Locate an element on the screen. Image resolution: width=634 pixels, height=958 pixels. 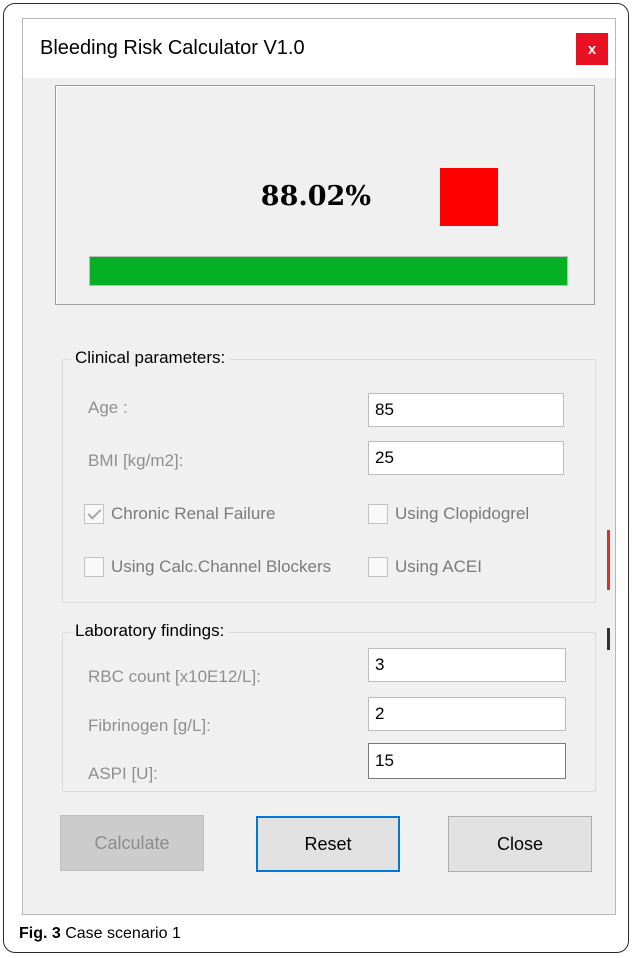
laboratory-findings-legend: Laboratory findings: is located at coordinates (150, 631).